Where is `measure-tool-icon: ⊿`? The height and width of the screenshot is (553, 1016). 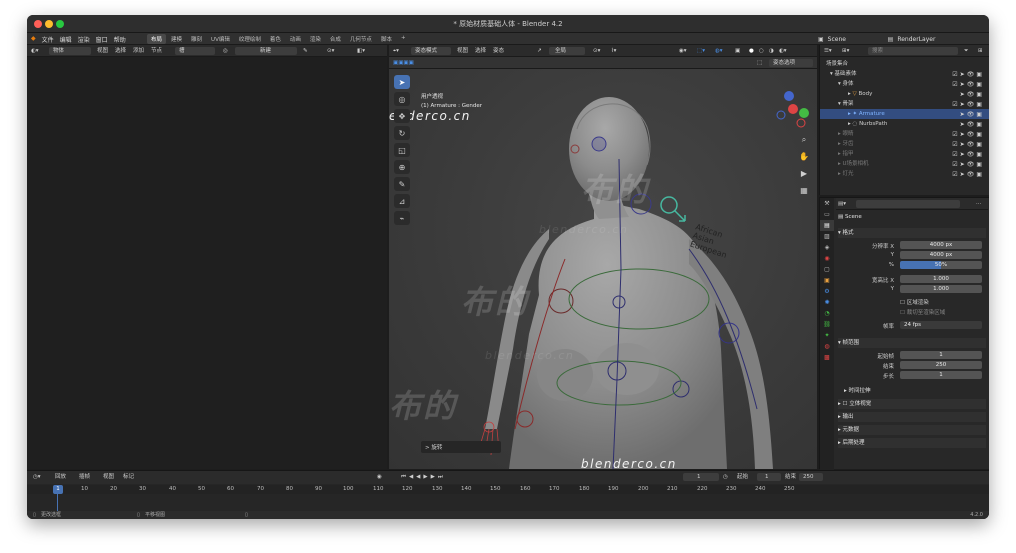
measure-tool-icon: ⊿ is located at coordinates (402, 201).